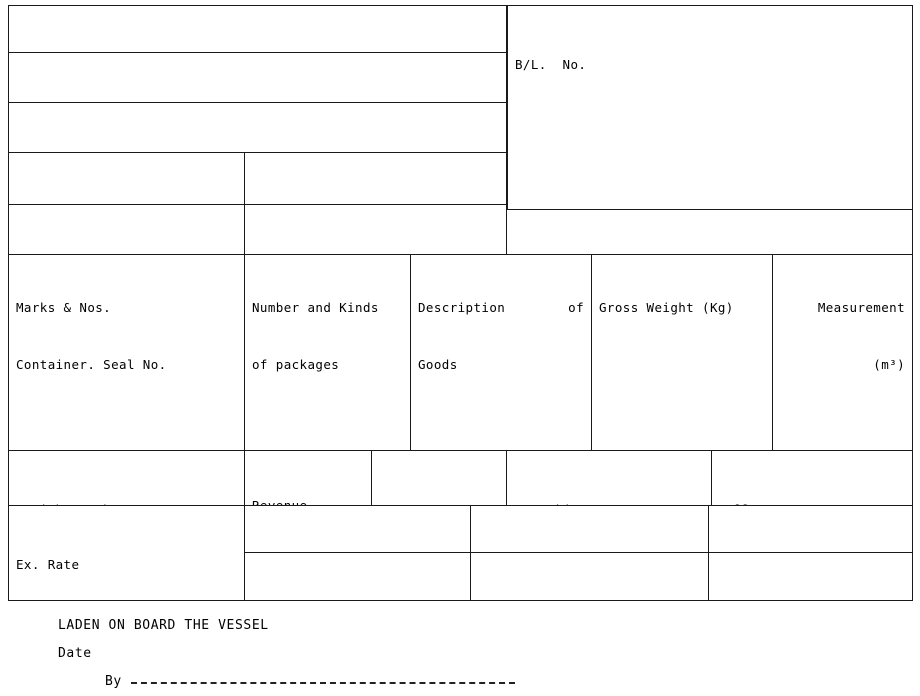 The width and height of the screenshot is (920, 696). I want to click on field-bl-no-label: B/L. No., so click(551, 64).